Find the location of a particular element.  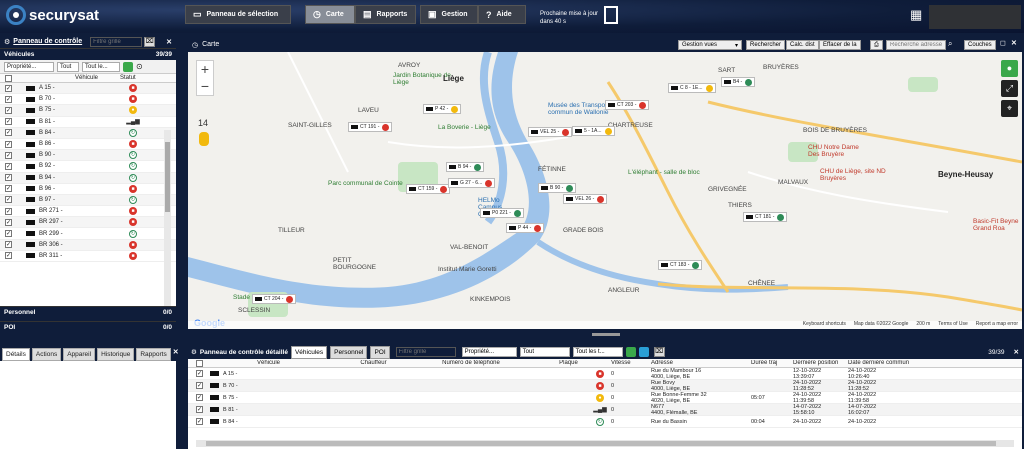

column-header: Vitesse is located at coordinates (631, 363).